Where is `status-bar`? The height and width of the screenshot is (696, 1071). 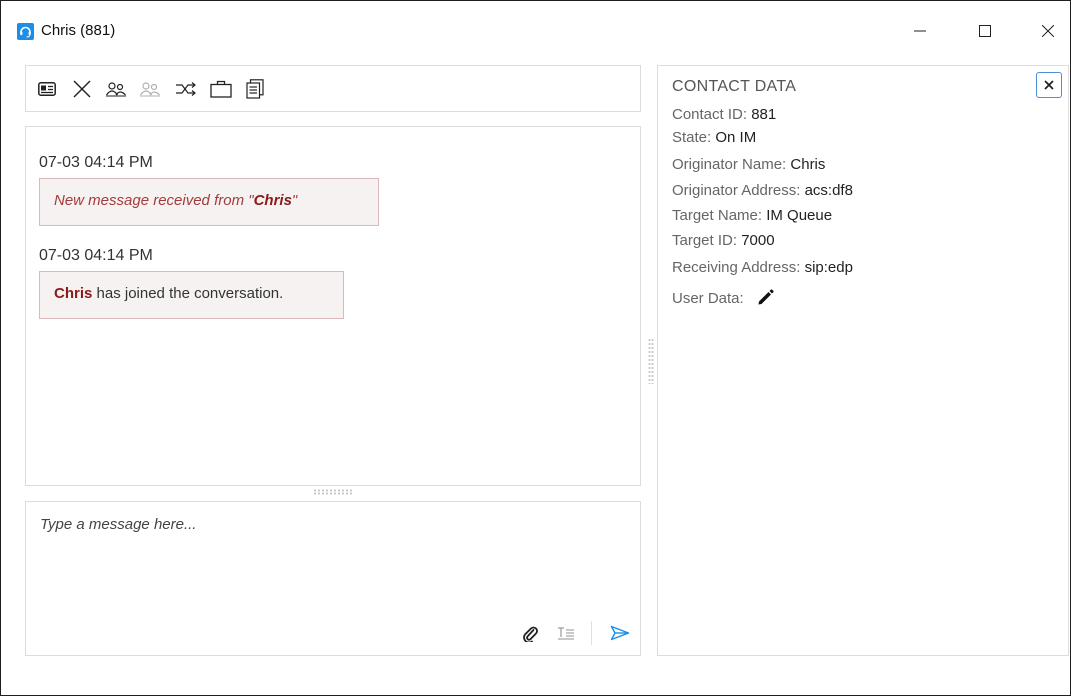
status-bar is located at coordinates (535, 682).